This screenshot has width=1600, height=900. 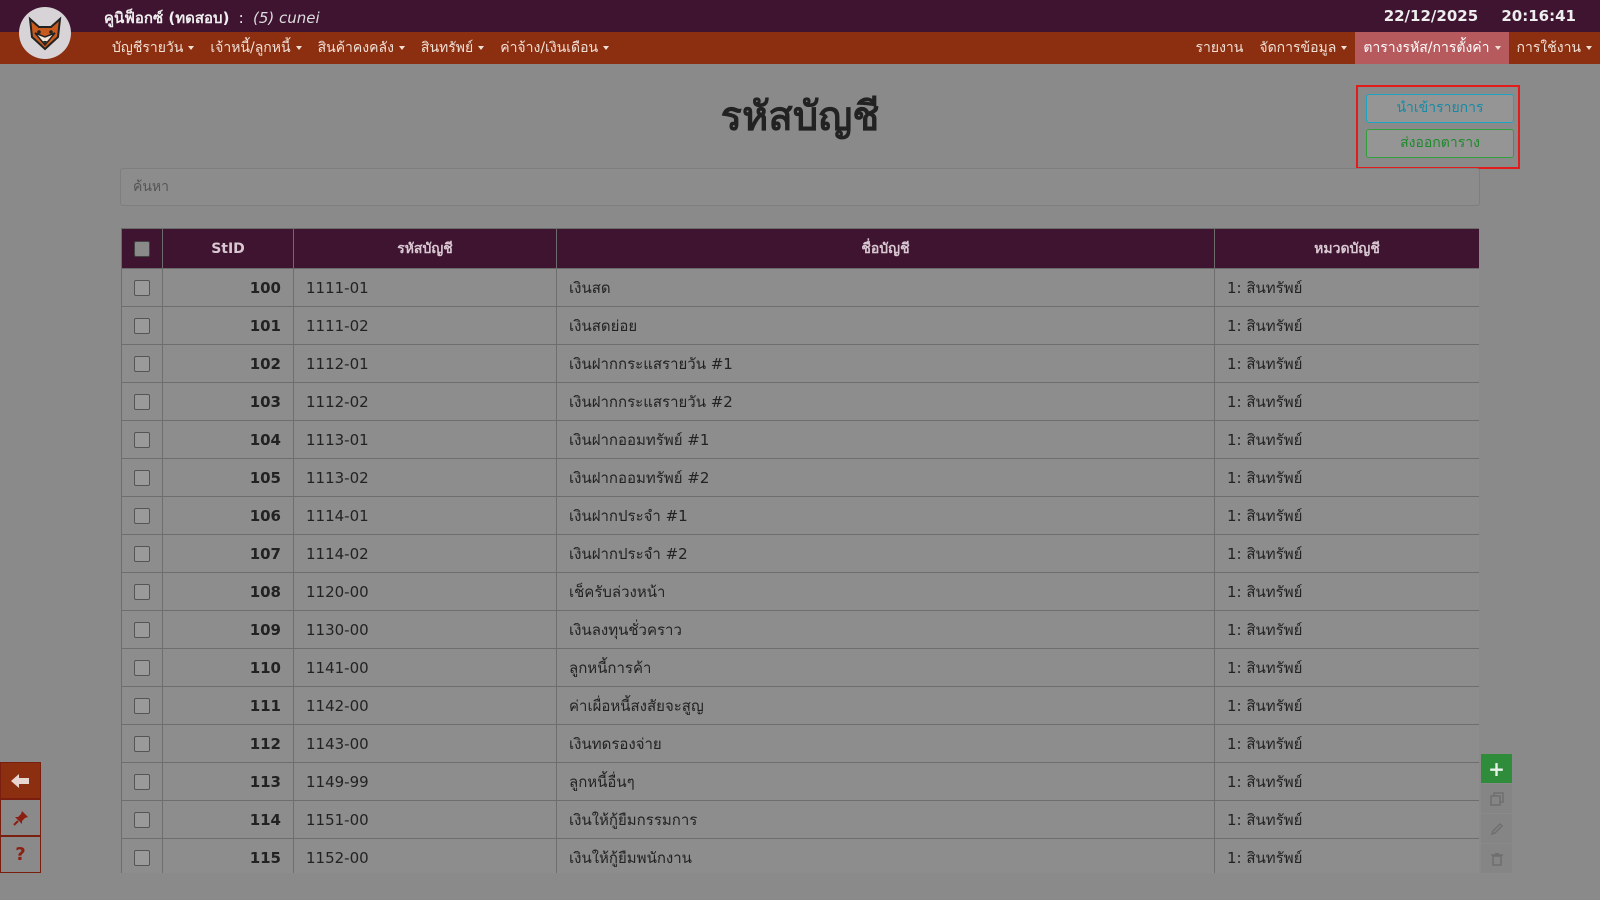 I want to click on menu-usage: การใช้งาน, so click(x=1554, y=48).